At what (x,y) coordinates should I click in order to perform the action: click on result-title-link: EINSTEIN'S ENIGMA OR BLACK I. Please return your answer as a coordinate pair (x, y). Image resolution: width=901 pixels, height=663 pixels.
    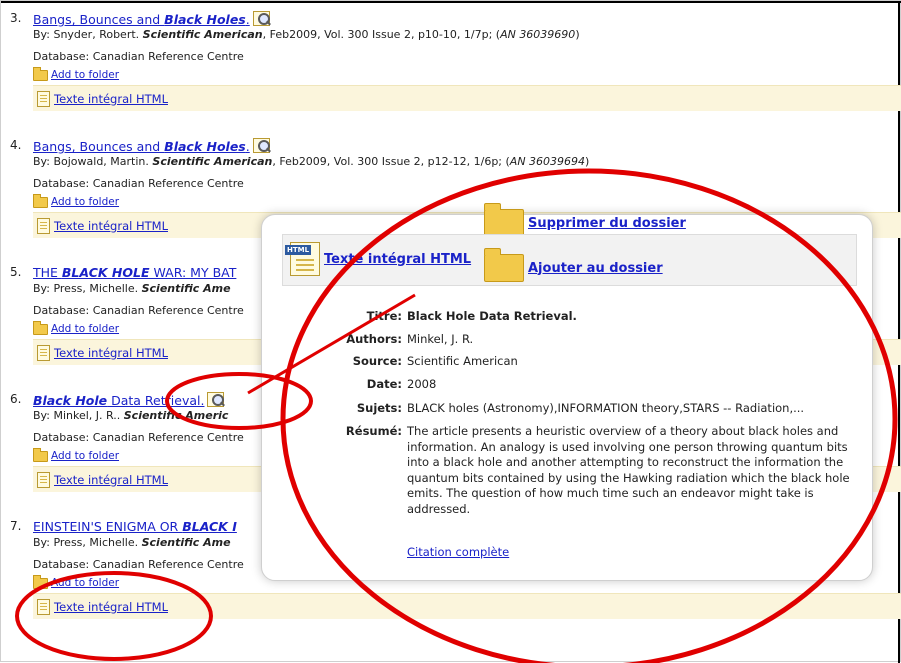
    Looking at the image, I should click on (135, 526).